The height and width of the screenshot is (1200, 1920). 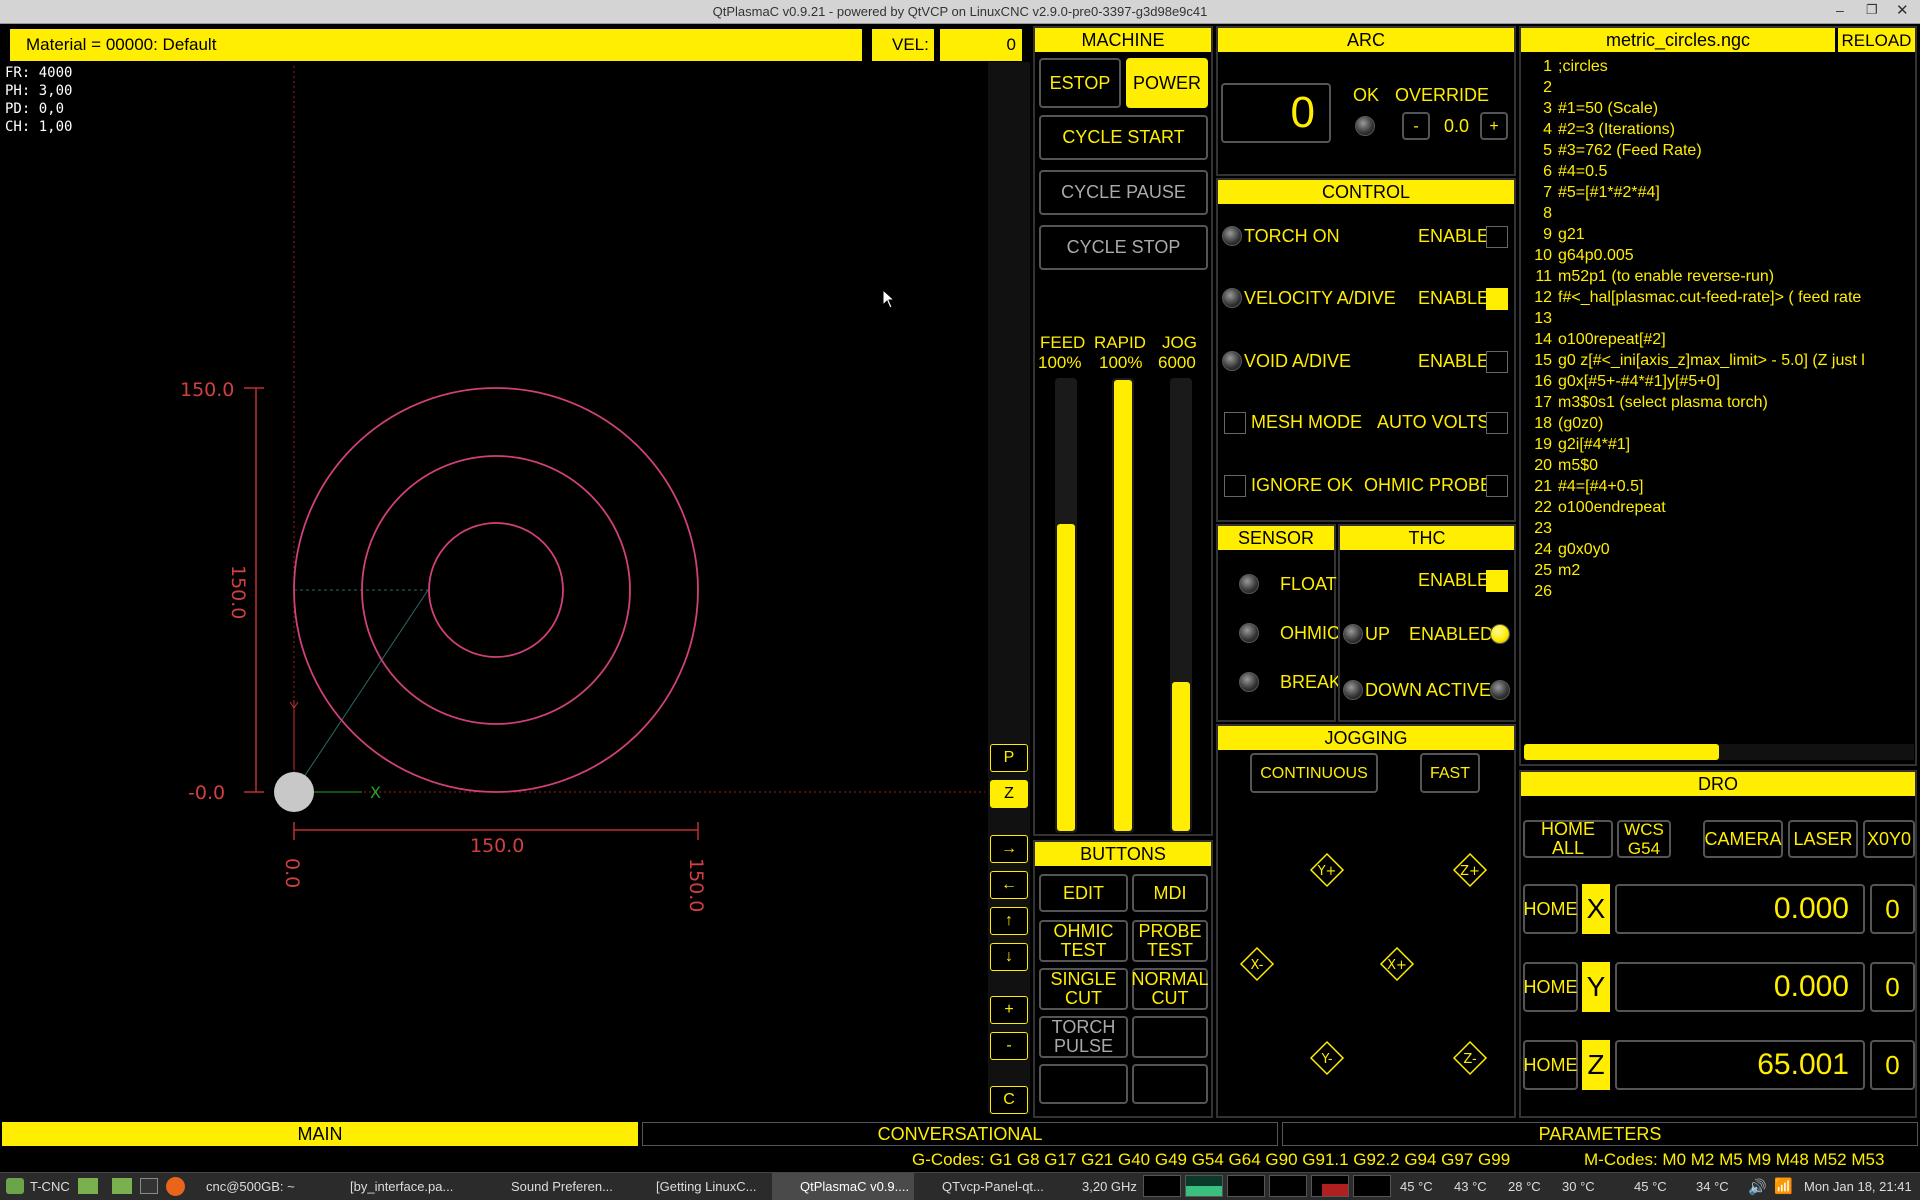 I want to click on mdi-button: MDI, so click(x=1170, y=893).